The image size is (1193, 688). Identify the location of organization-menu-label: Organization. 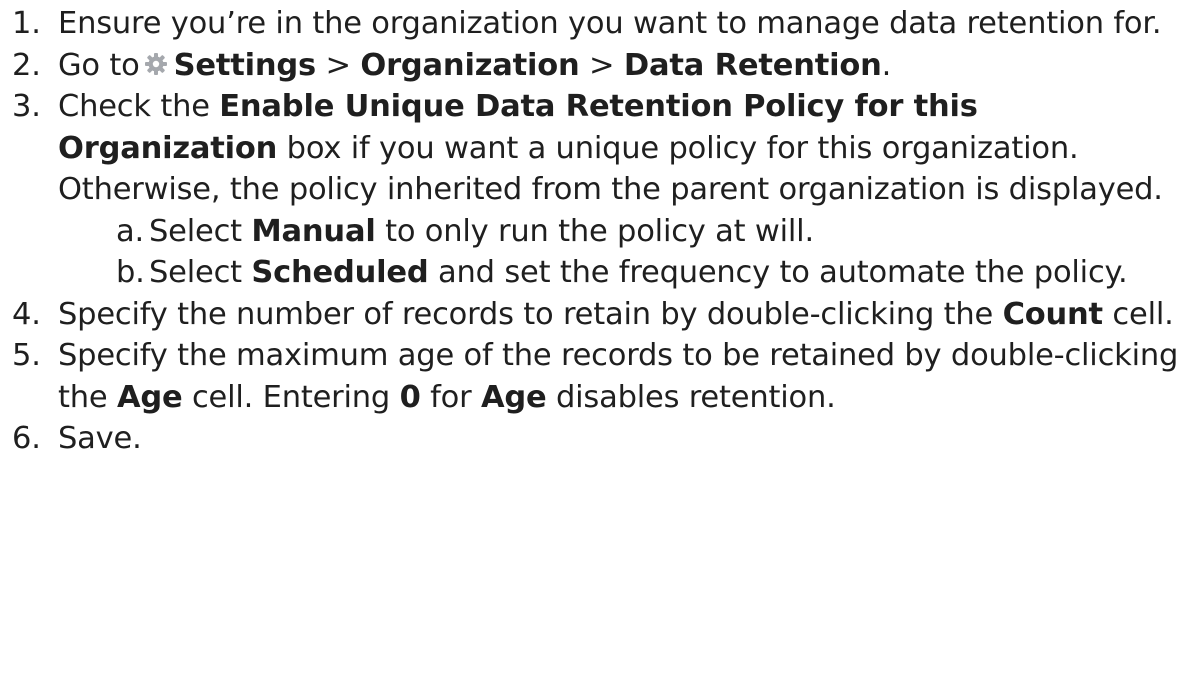
(470, 65).